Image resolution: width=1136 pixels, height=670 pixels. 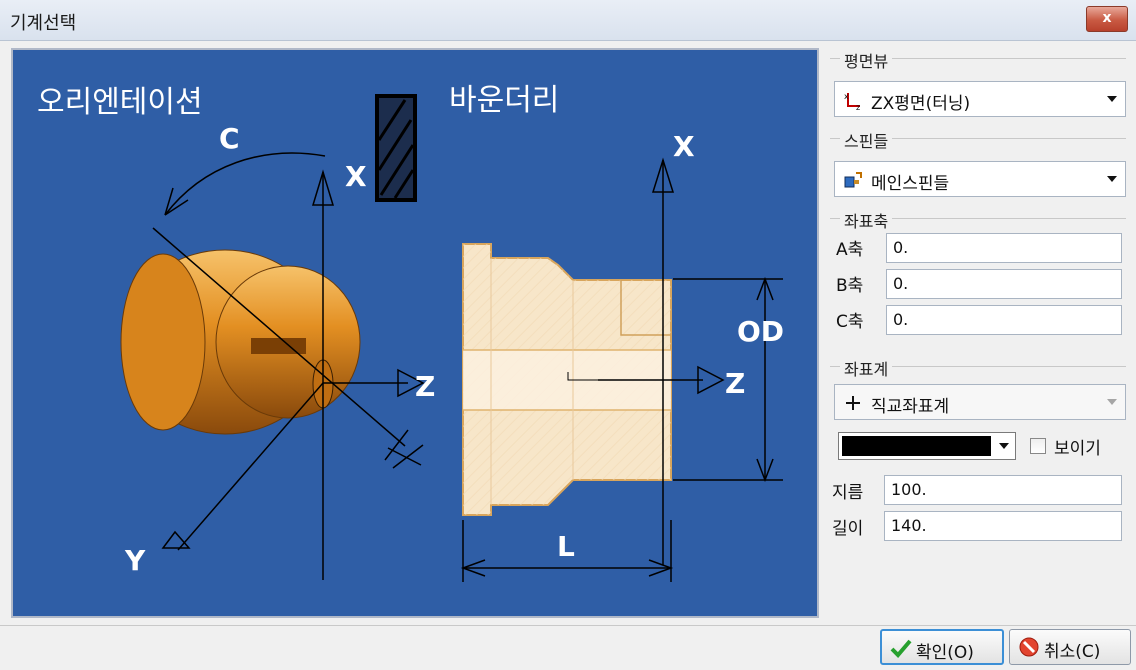 What do you see at coordinates (848, 529) in the screenshot?
I see `length-label: 길이` at bounding box center [848, 529].